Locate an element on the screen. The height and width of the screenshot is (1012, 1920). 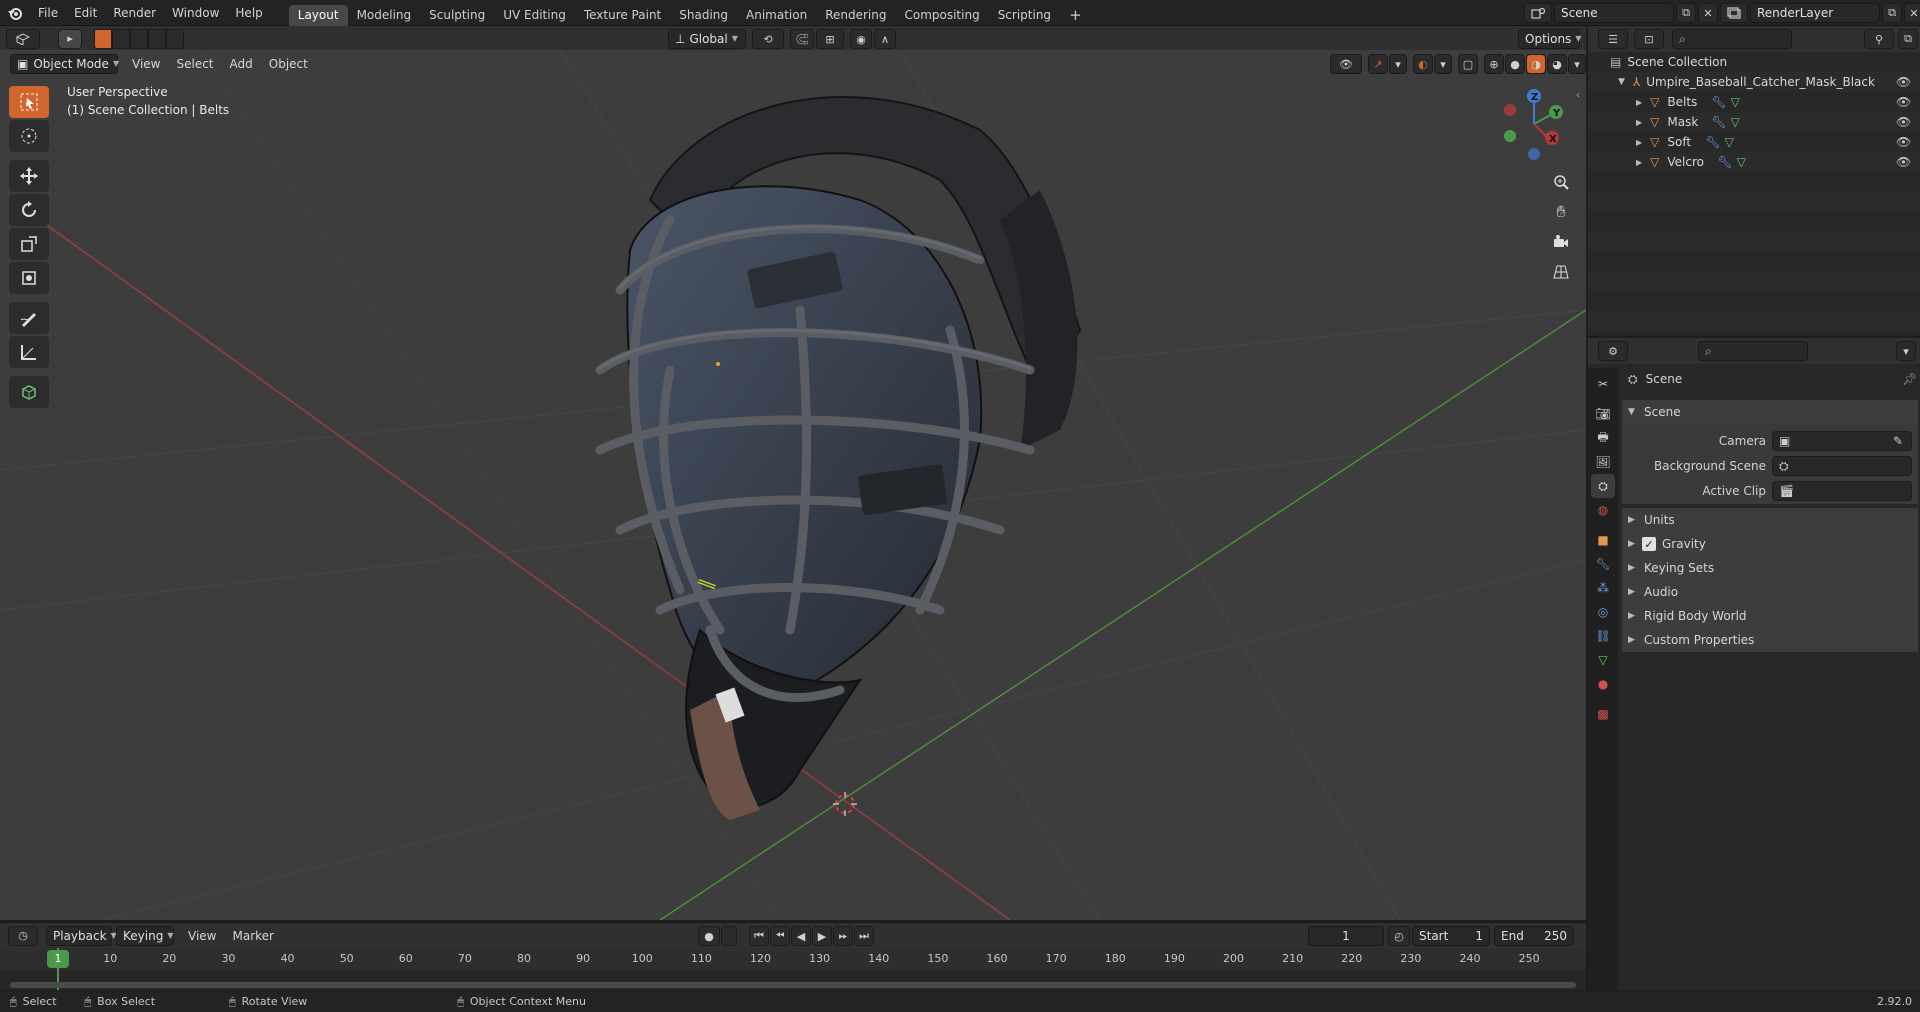
camera-view-icon is located at coordinates (1561, 242).